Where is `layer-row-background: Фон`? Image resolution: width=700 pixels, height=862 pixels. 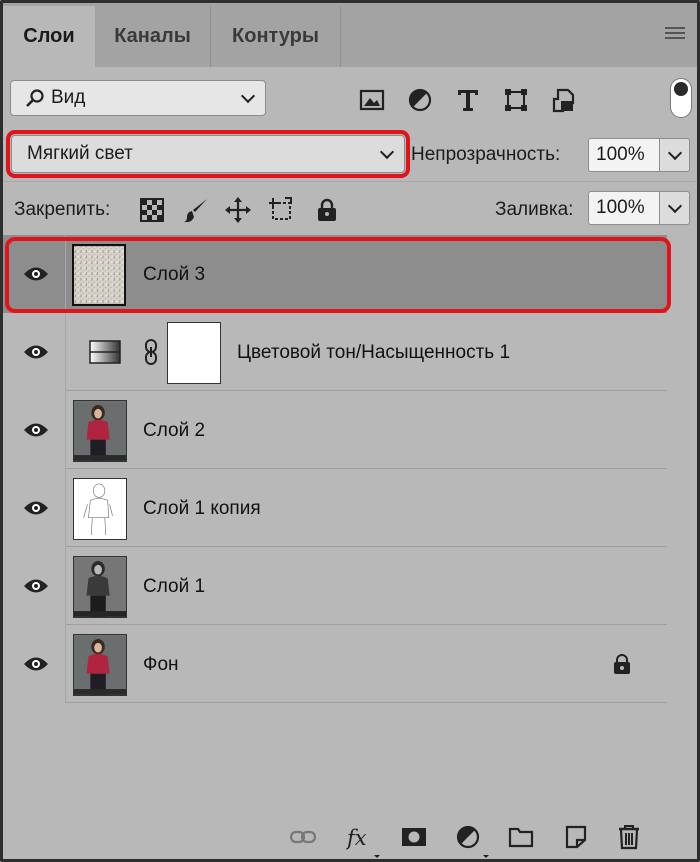
layer-row-background: Фон is located at coordinates (335, 664).